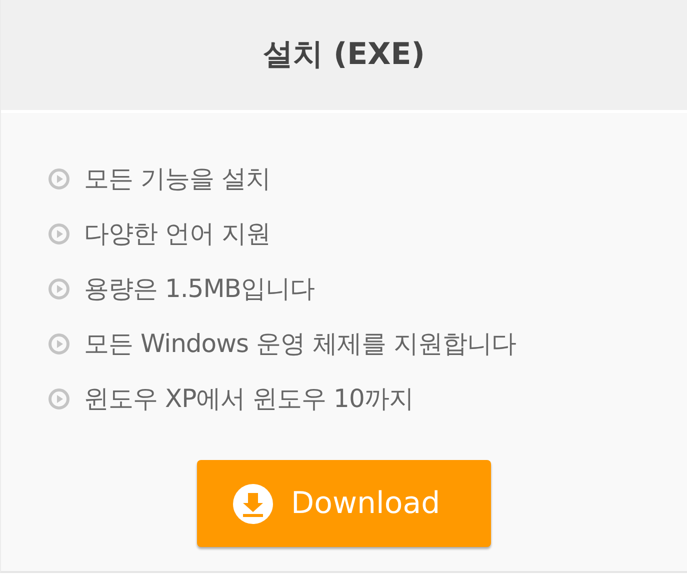 This screenshot has width=687, height=575. Describe the element at coordinates (344, 503) in the screenshot. I see `download-button: Download` at that location.